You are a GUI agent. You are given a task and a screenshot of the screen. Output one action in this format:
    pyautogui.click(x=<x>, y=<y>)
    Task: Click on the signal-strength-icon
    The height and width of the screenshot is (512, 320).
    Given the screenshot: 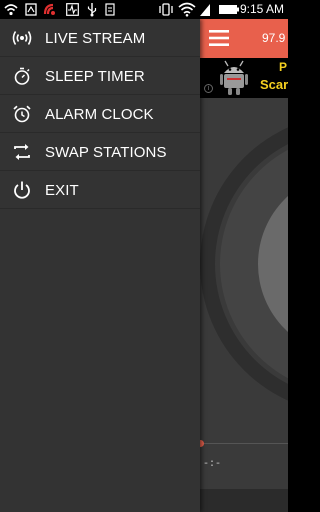 What is the action you would take?
    pyautogui.click(x=205, y=10)
    